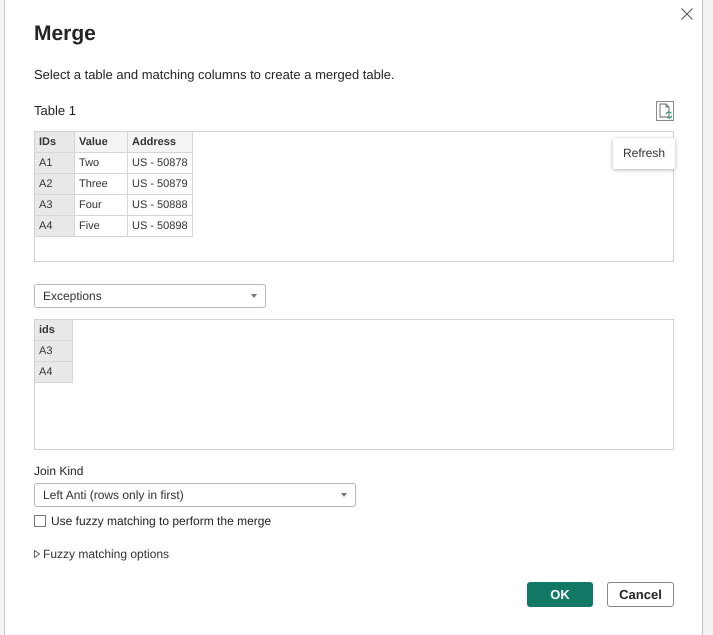 This screenshot has height=635, width=713. Describe the element at coordinates (40, 521) in the screenshot. I see `checkbox` at that location.